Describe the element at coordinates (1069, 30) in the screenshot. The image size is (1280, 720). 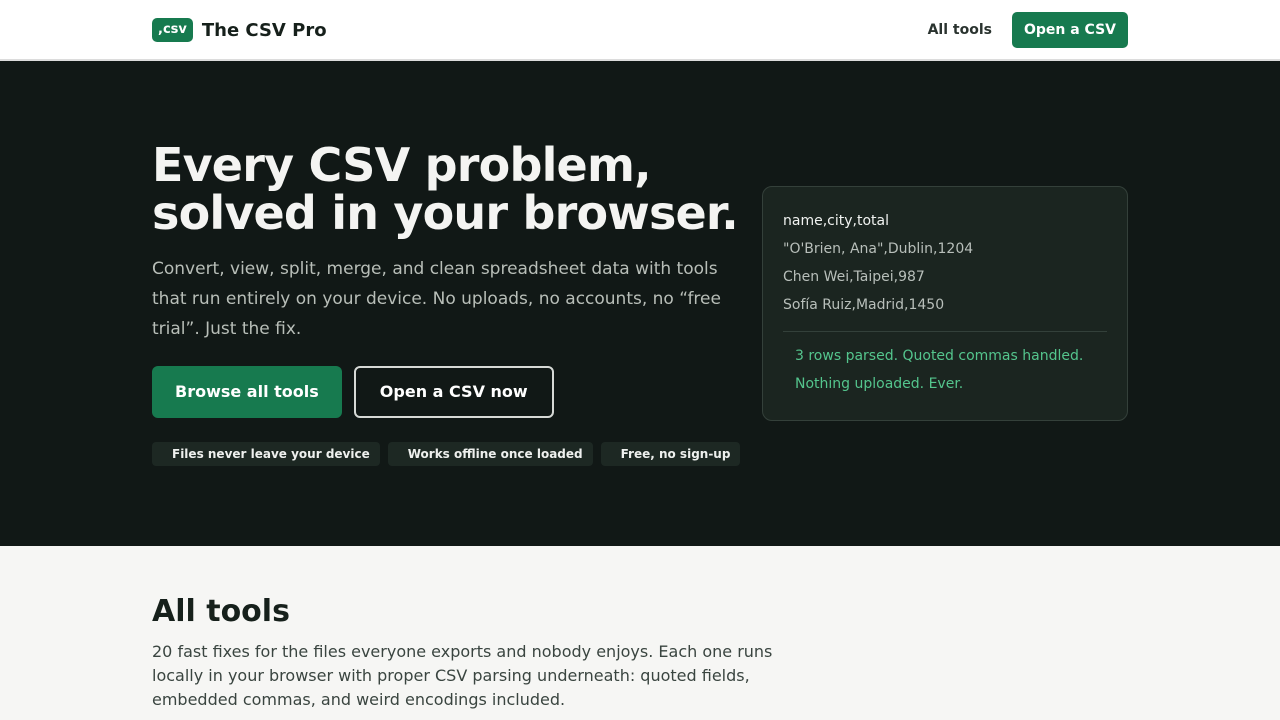
I see `open-csv-button: Open a CSV` at that location.